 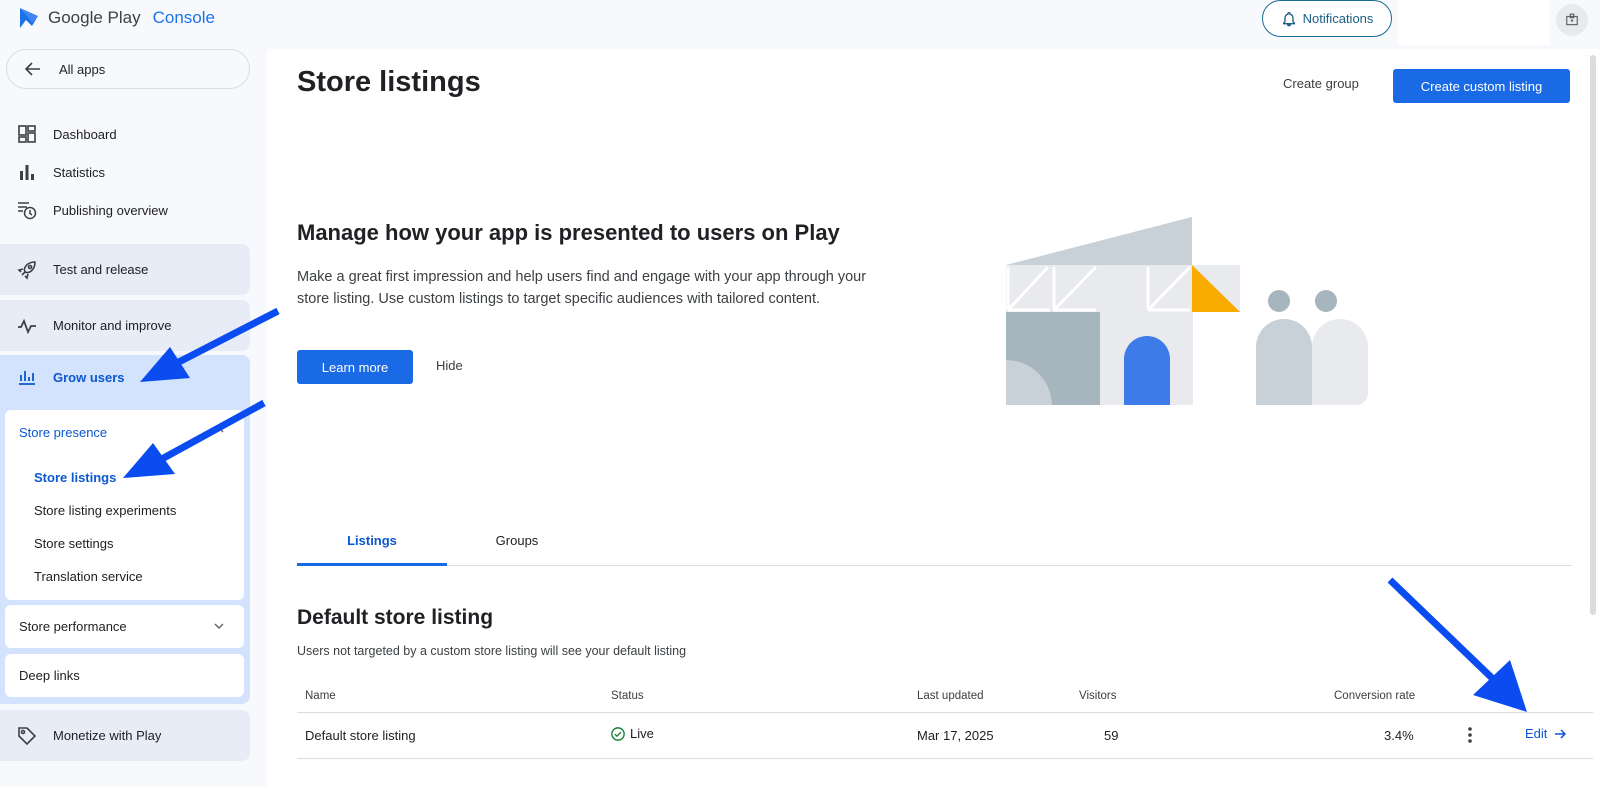 I want to click on cell-name: Default store listing, so click(x=360, y=735).